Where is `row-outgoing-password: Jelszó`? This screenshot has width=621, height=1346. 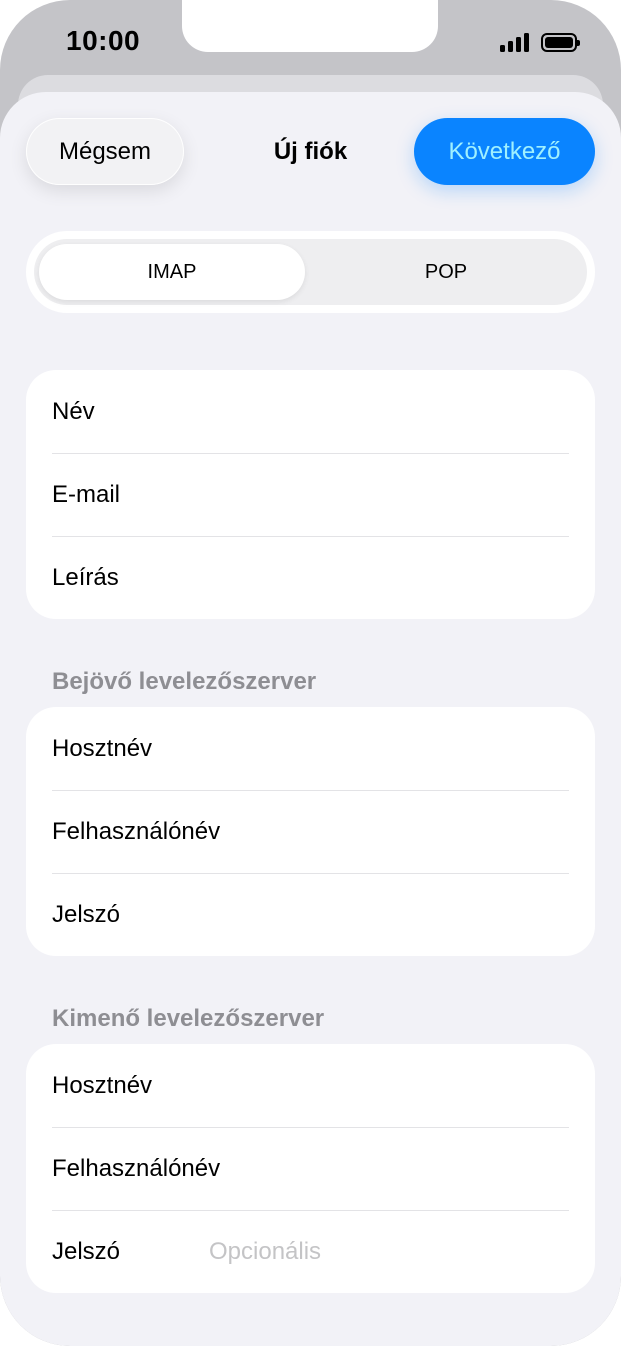
row-outgoing-password: Jelszó is located at coordinates (310, 1251).